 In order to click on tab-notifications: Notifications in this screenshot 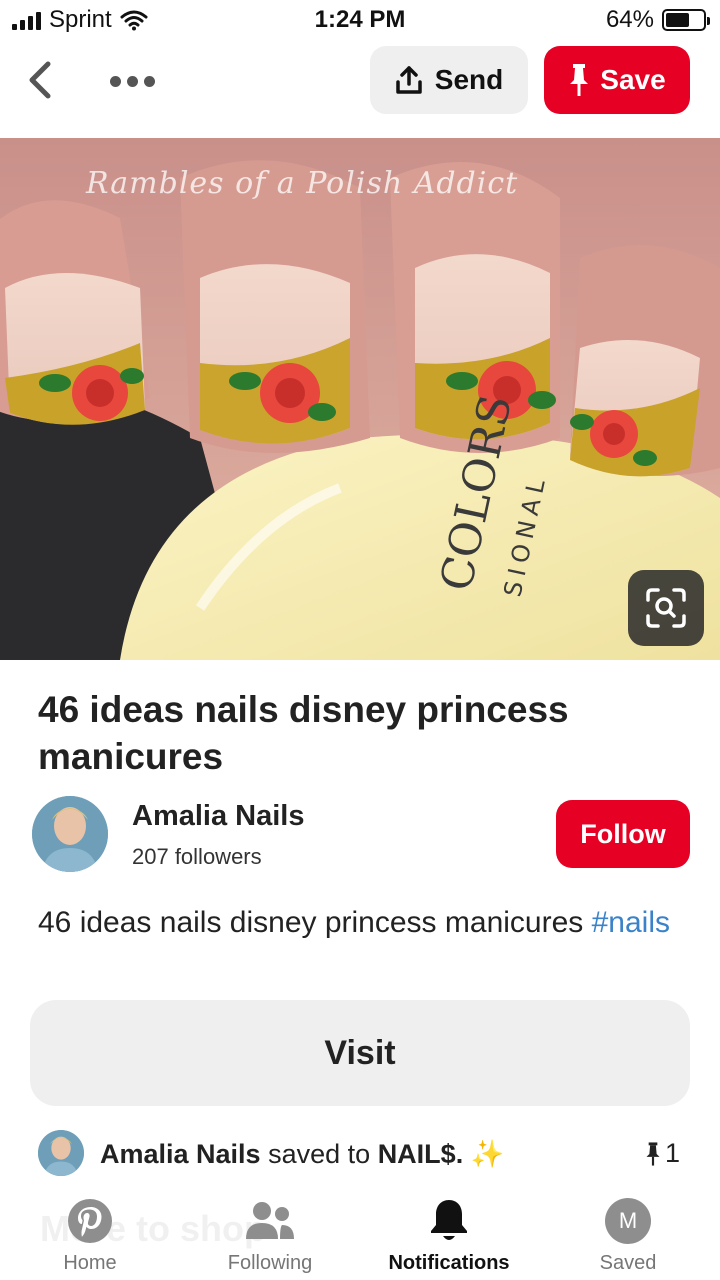, I will do `click(449, 1238)`.